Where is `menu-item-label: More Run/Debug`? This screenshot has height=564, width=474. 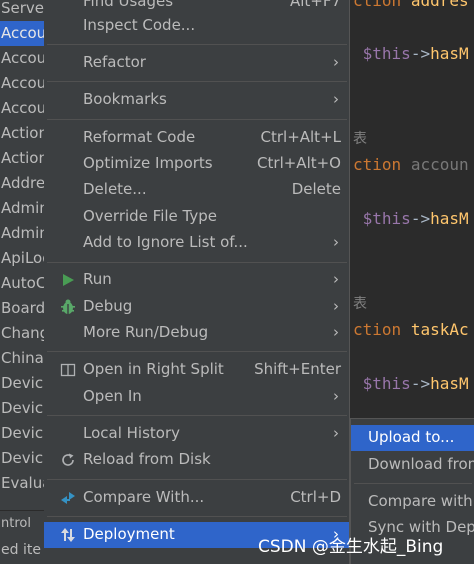 menu-item-label: More Run/Debug is located at coordinates (146, 332).